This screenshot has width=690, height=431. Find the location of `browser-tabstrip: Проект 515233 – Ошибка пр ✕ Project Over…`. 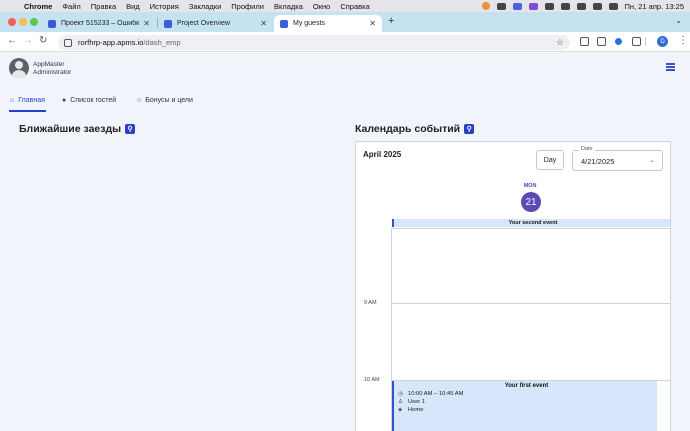

browser-tabstrip: Проект 515233 – Ошибка пр ✕ Project Over… is located at coordinates (345, 22).